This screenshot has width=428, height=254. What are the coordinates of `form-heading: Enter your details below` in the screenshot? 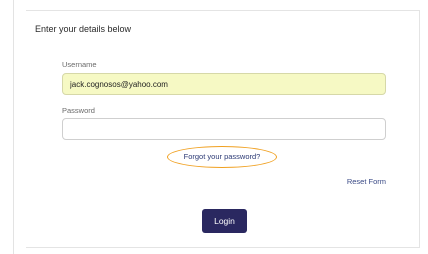 It's located at (83, 29).